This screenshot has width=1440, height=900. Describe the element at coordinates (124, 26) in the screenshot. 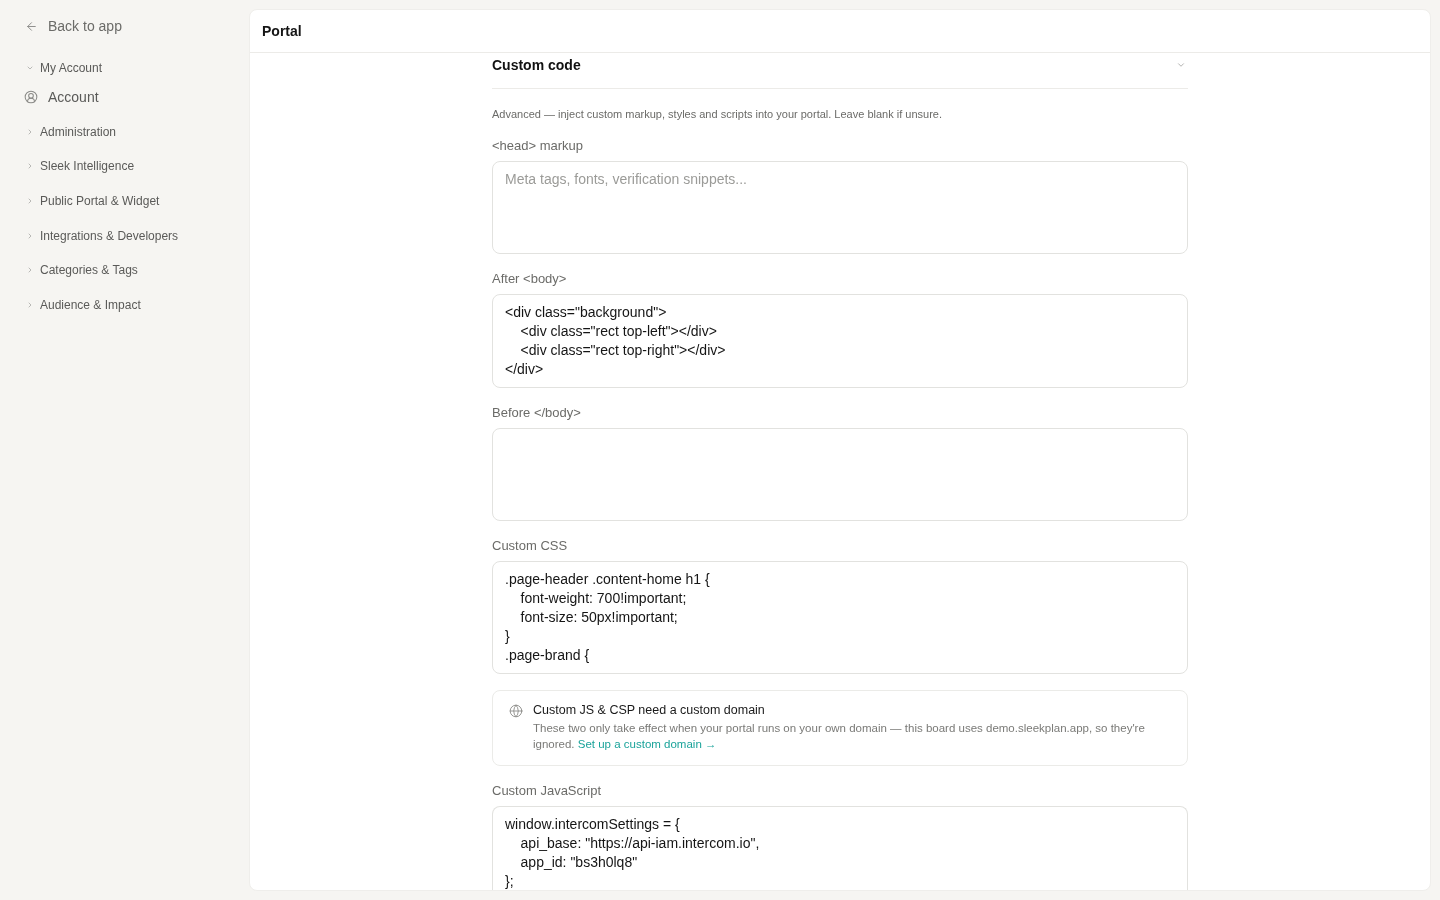

I see `back-link: Back to app` at that location.